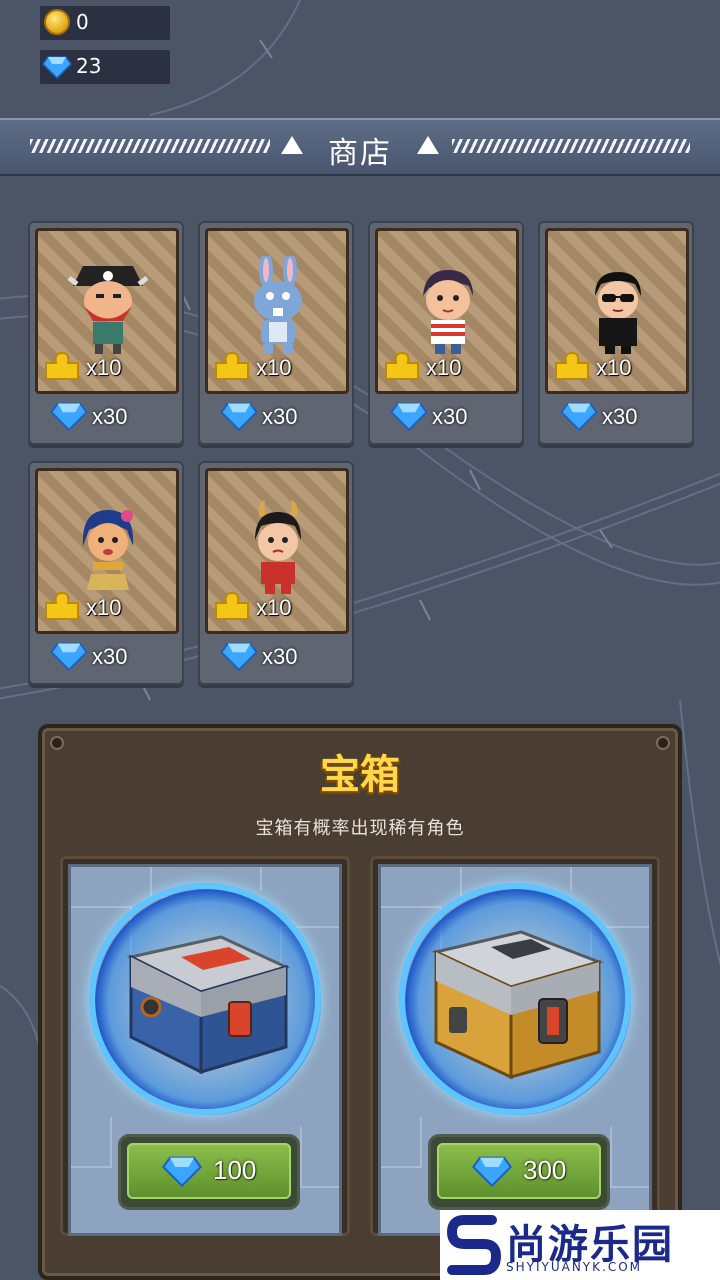 This screenshot has height=1280, width=720. I want to click on devil-girl-character-icon, so click(278, 547).